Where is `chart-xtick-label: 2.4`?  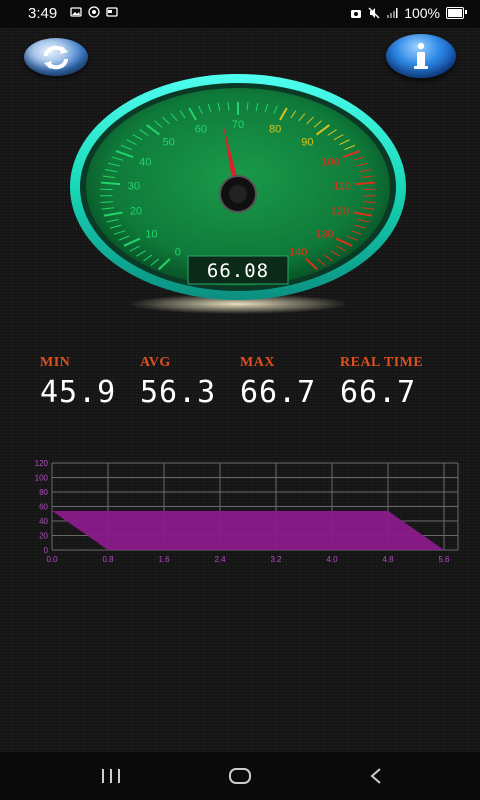 chart-xtick-label: 2.4 is located at coordinates (220, 559).